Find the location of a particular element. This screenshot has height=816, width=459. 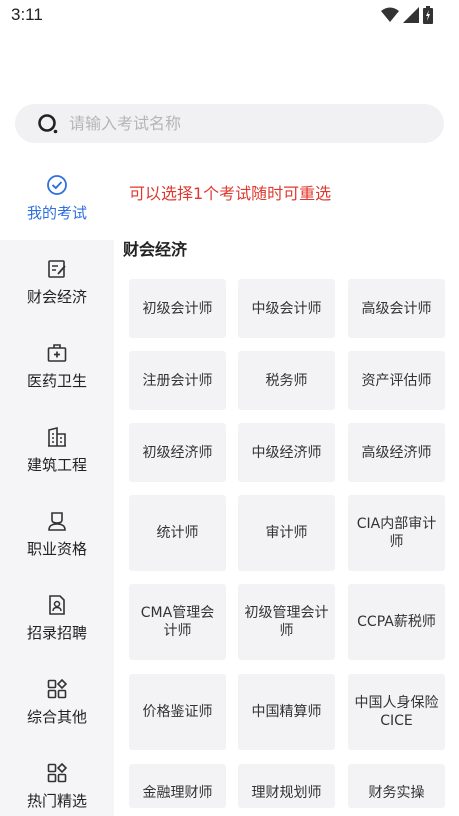

selection-notice: 可以选择1个考试随时可重选 is located at coordinates (230, 193).